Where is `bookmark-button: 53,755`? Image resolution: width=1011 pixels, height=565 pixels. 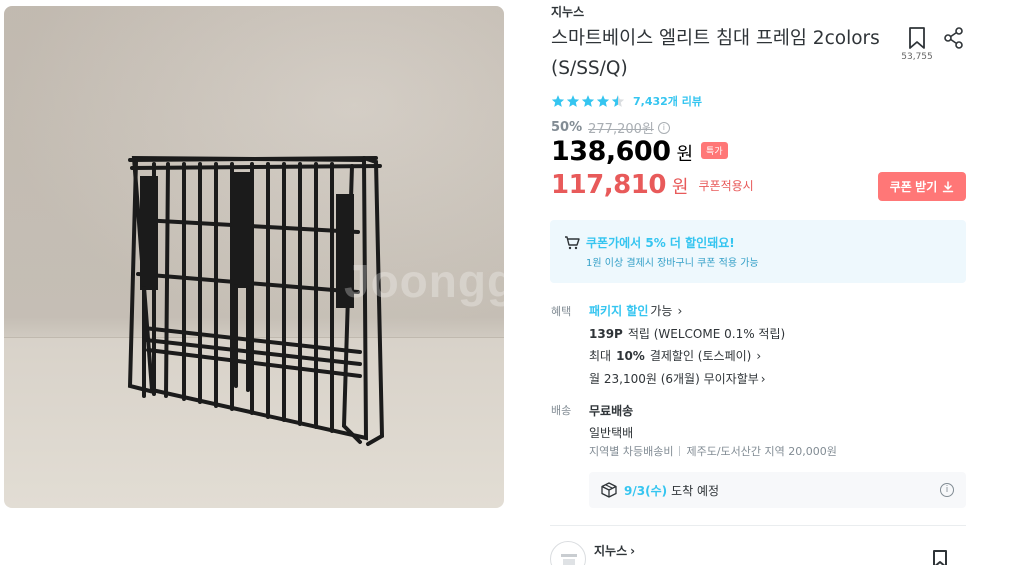 bookmark-button: 53,755 is located at coordinates (917, 44).